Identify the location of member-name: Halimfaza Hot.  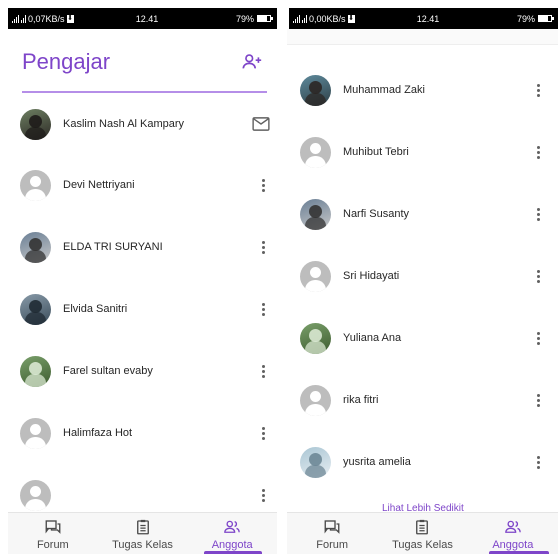
(98, 433).